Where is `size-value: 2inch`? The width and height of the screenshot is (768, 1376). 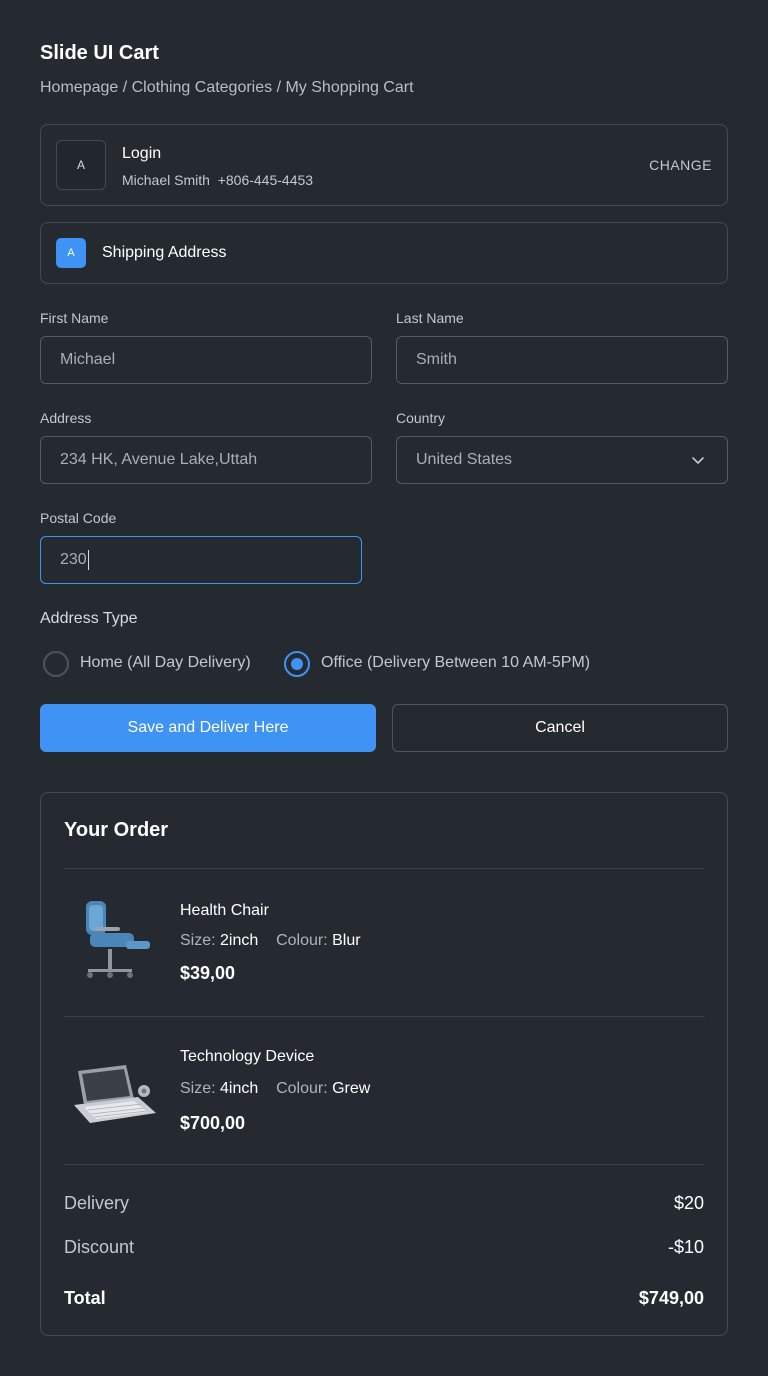
size-value: 2inch is located at coordinates (239, 940).